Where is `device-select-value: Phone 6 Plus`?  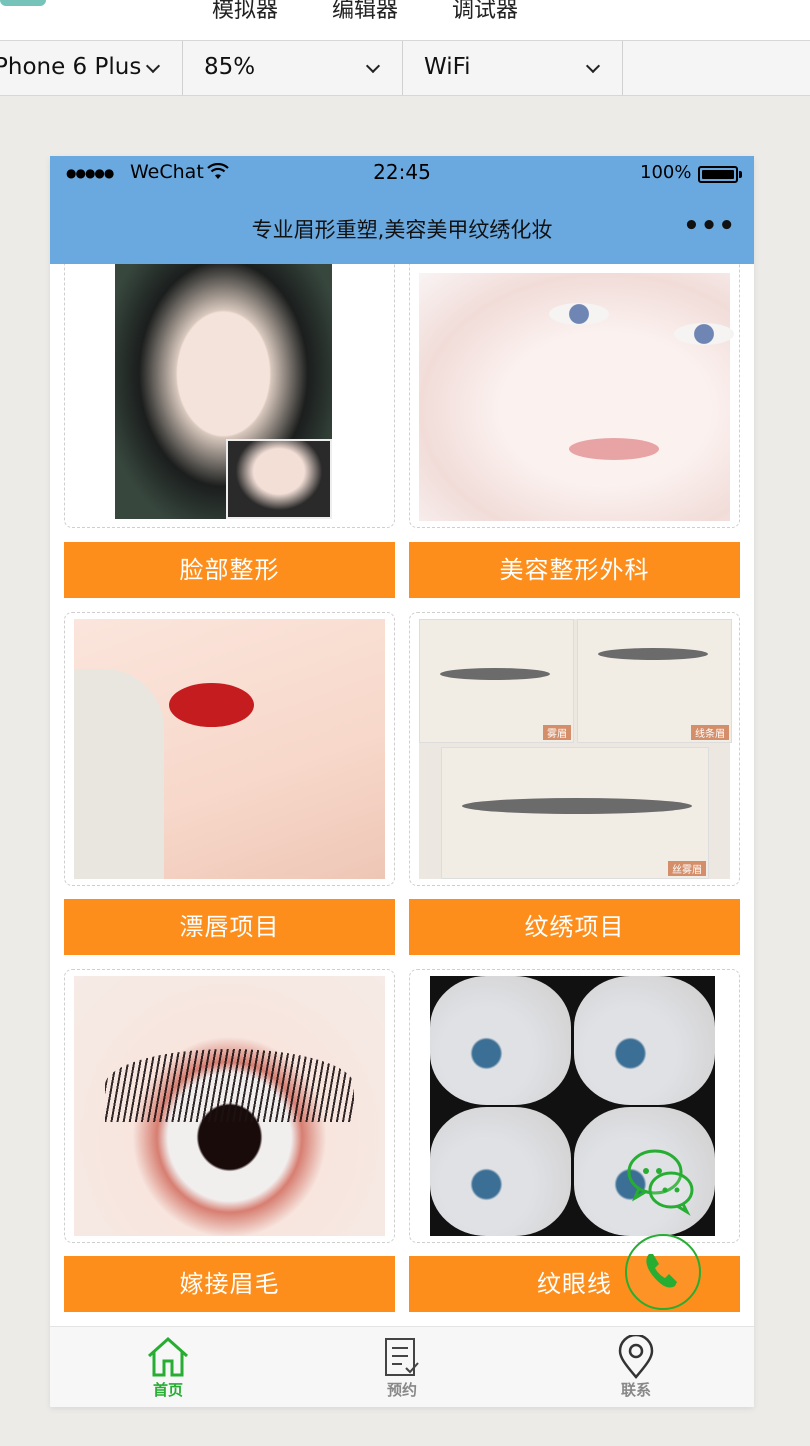
device-select-value: Phone 6 Plus is located at coordinates (71, 67).